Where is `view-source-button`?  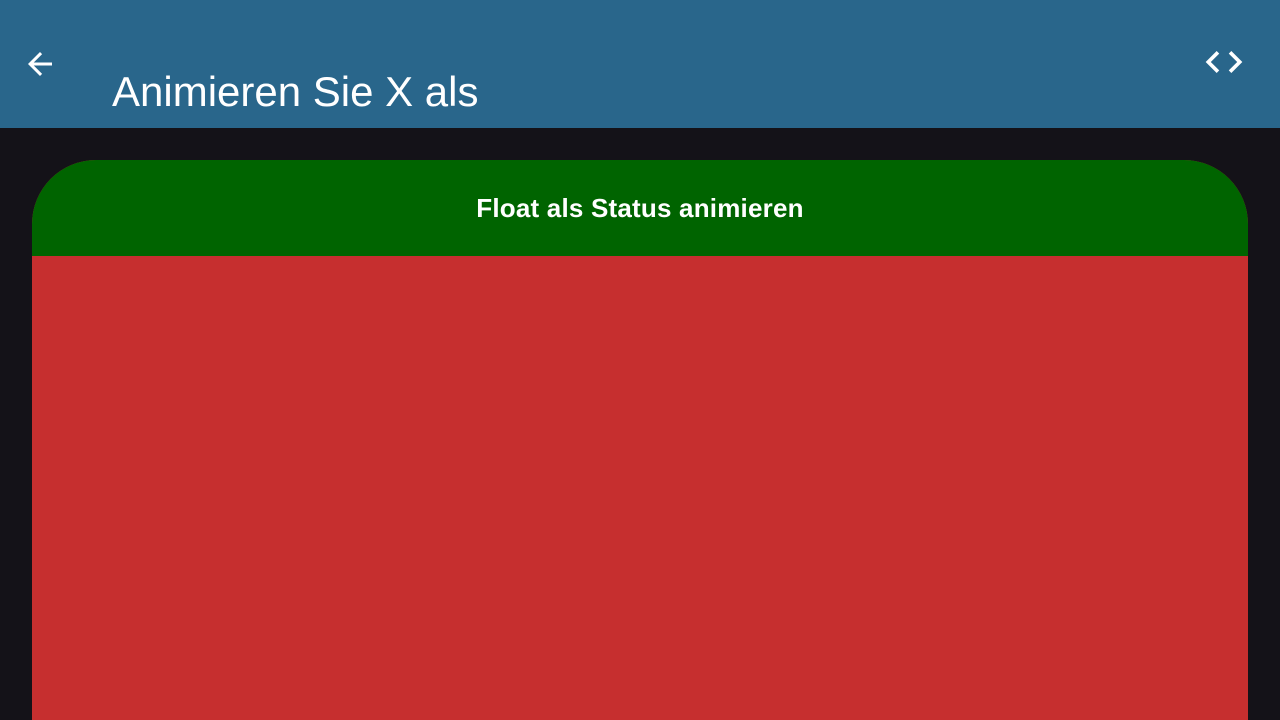 view-source-button is located at coordinates (1224, 64).